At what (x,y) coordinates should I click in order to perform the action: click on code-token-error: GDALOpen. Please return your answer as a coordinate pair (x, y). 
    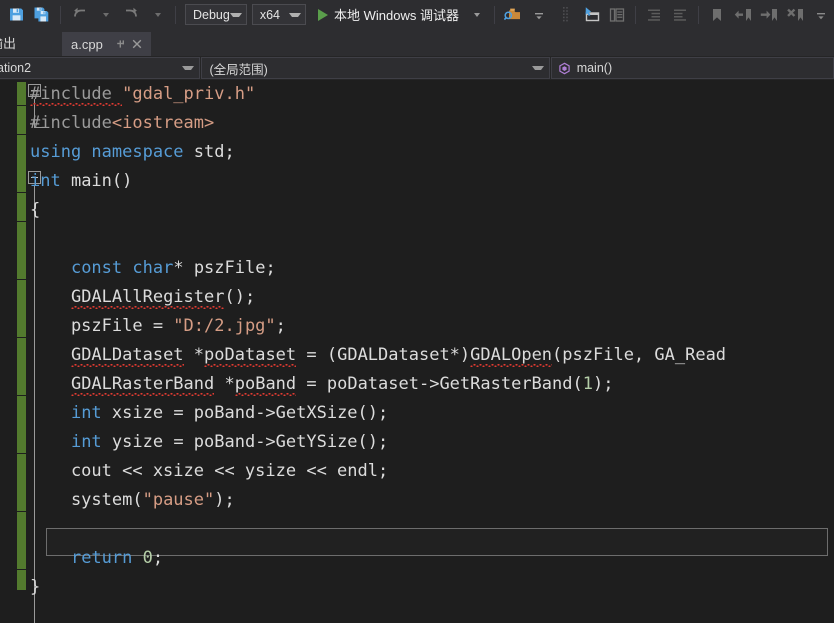
    Looking at the image, I should click on (511, 355).